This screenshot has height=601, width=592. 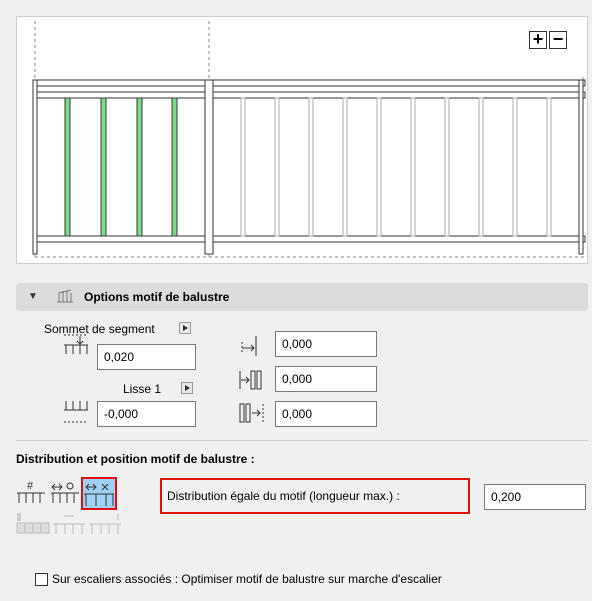 What do you see at coordinates (185, 328) in the screenshot?
I see `segment-top-menu-button` at bounding box center [185, 328].